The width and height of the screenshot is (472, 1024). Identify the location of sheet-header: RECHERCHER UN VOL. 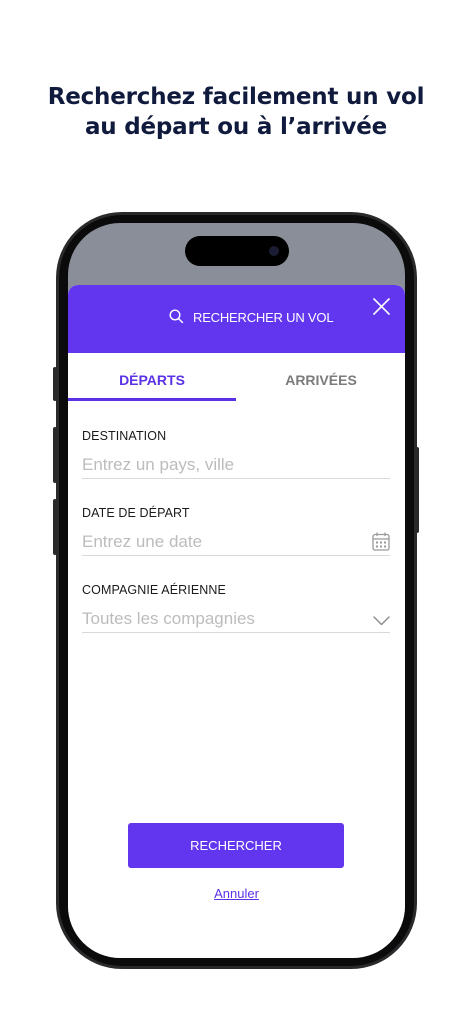
(236, 319).